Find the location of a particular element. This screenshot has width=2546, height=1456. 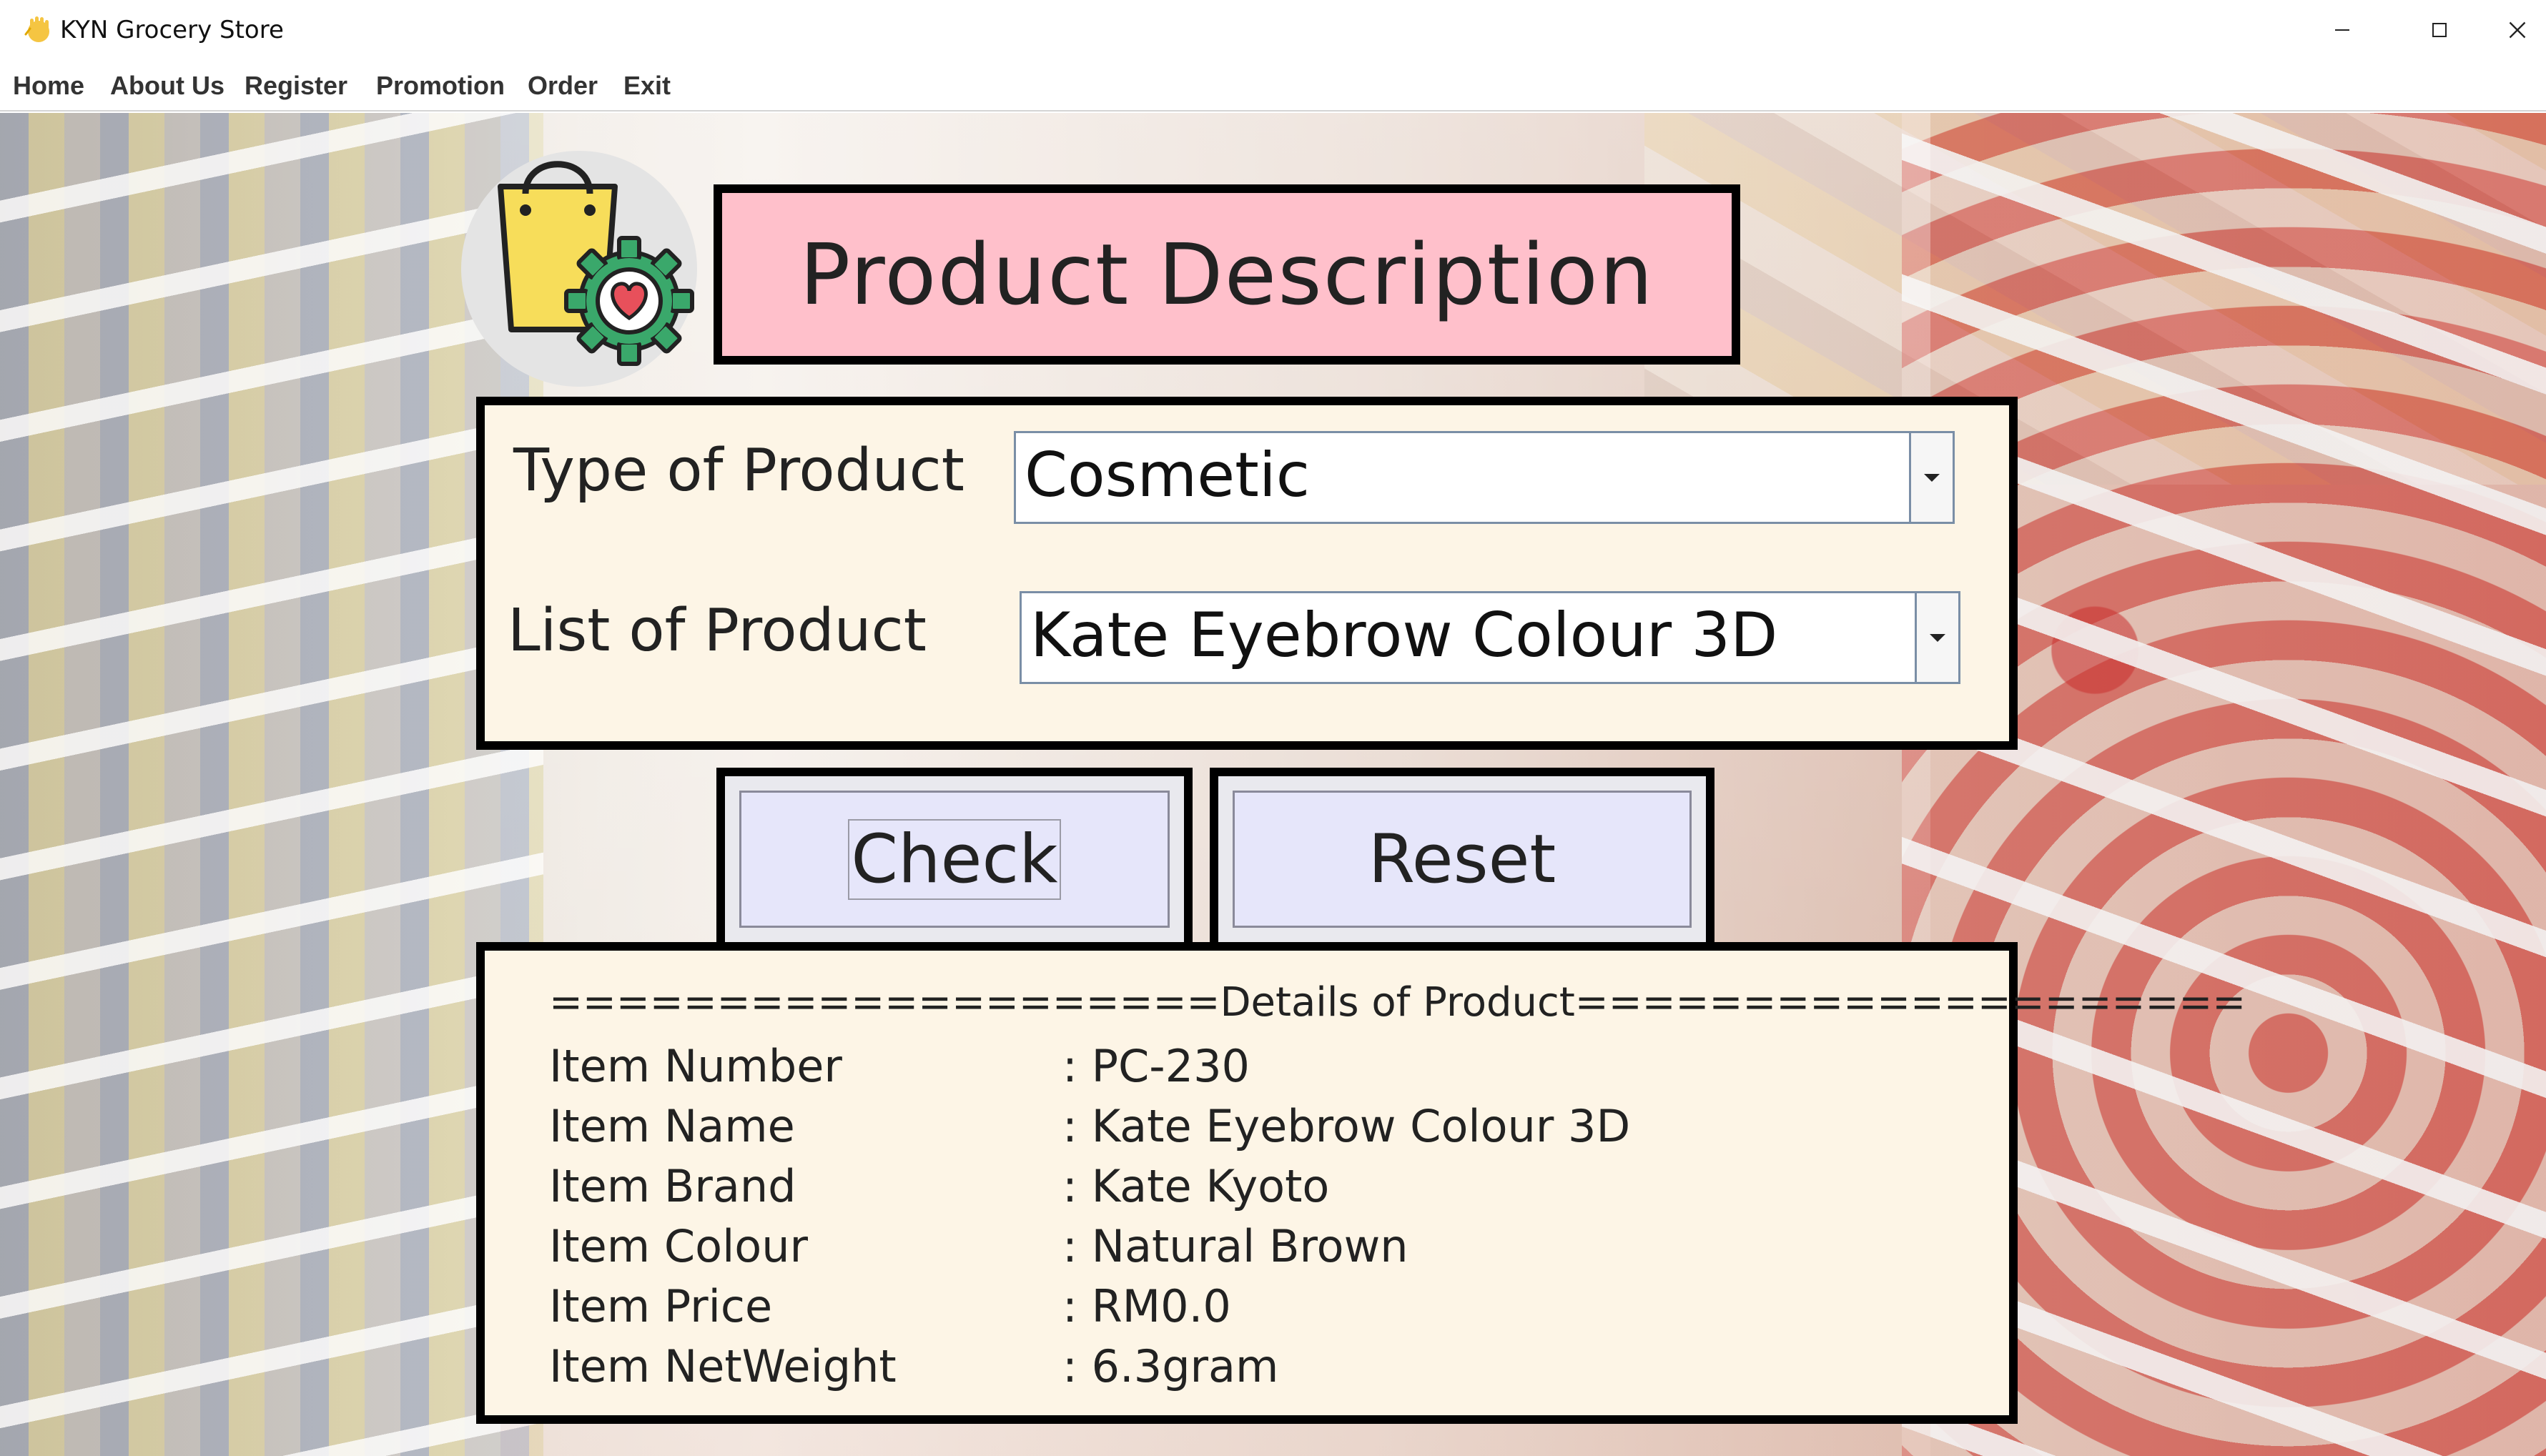

detail-label: Item Number is located at coordinates (696, 1066).